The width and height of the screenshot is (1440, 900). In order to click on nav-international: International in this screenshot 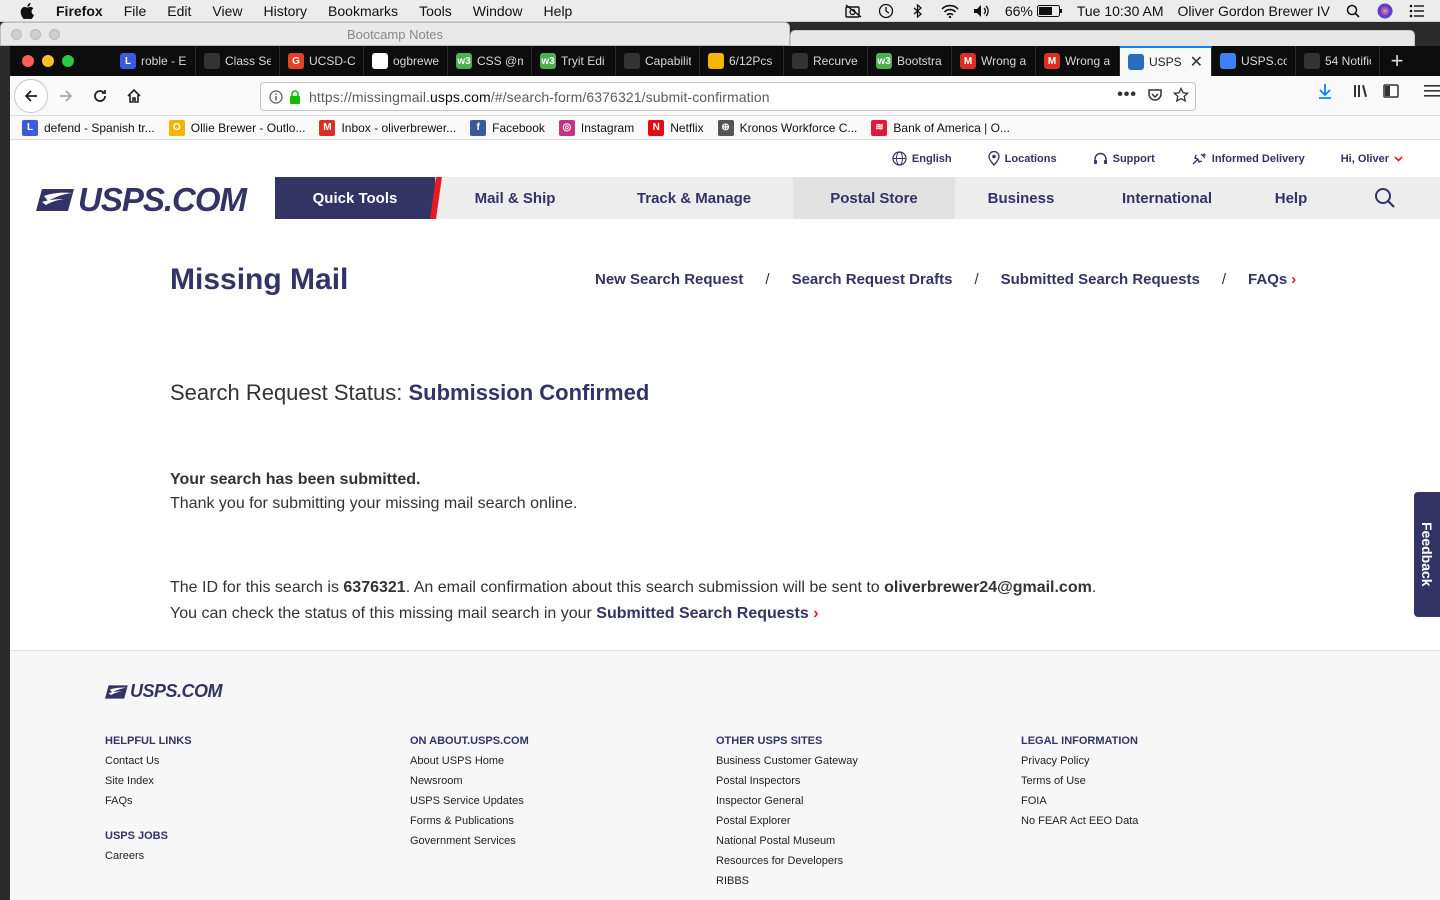, I will do `click(1167, 198)`.